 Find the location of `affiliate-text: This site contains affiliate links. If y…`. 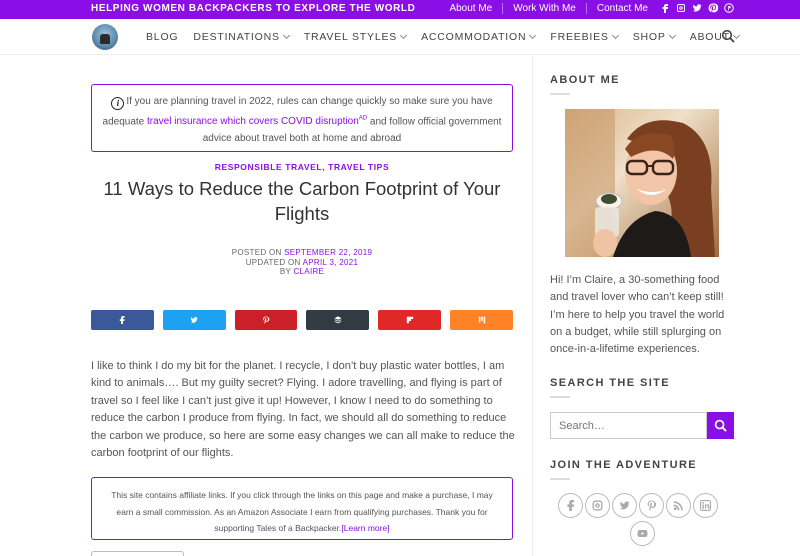

affiliate-text: This site contains affiliate links. If y… is located at coordinates (302, 511).